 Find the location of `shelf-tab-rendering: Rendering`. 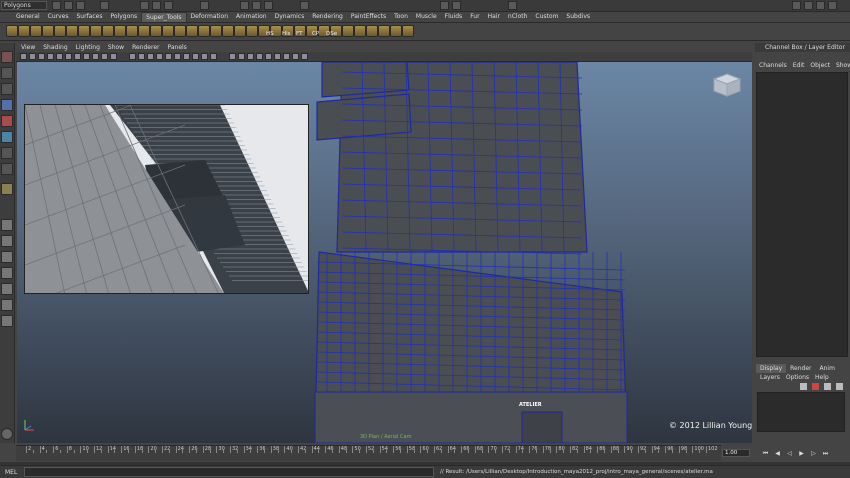

shelf-tab-rendering: Rendering is located at coordinates (327, 17).